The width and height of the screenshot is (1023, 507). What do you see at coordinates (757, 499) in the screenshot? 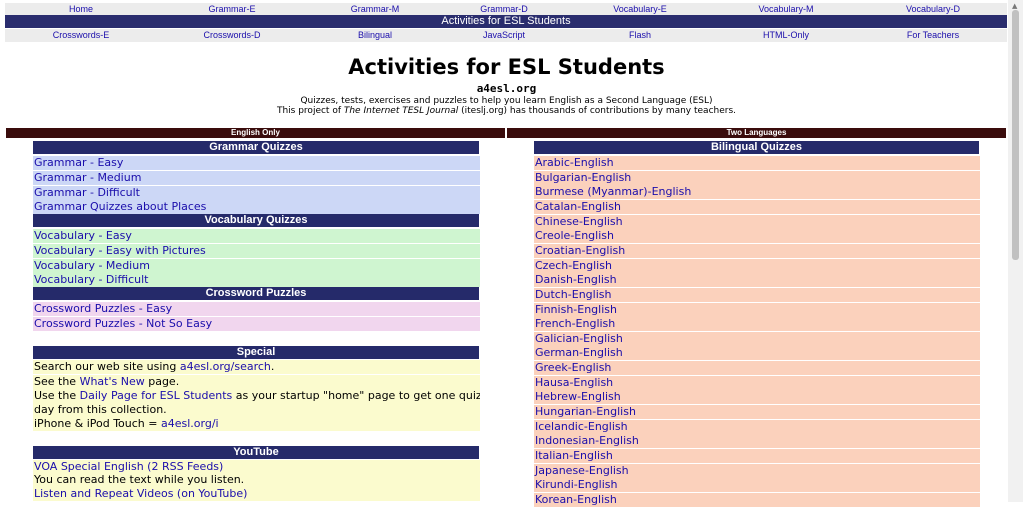
I see `list-item: Korean-English` at bounding box center [757, 499].